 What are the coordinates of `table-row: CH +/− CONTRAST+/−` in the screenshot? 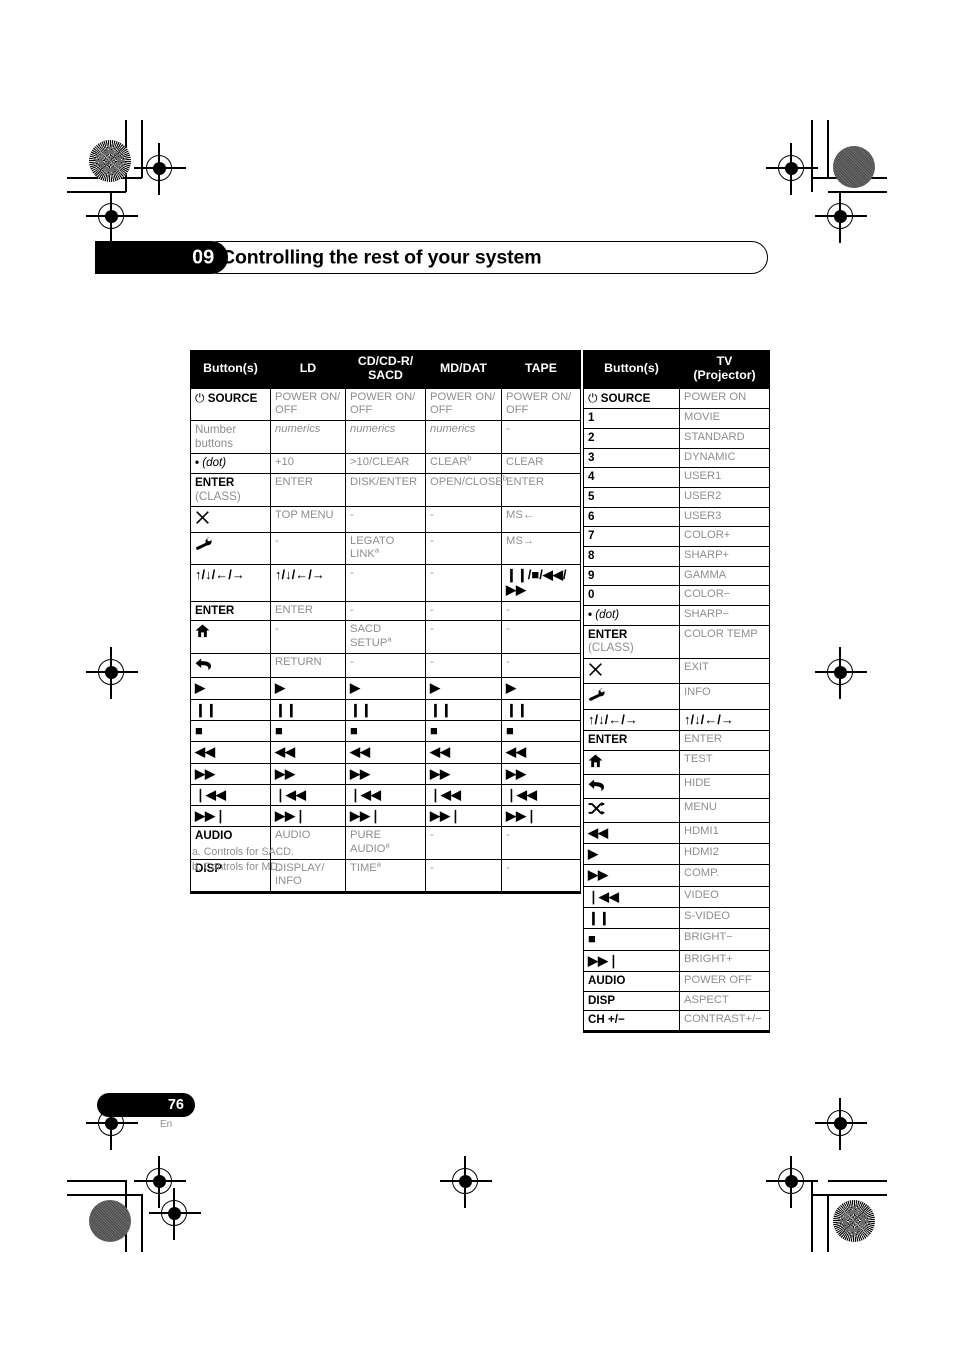 It's located at (676, 1021).